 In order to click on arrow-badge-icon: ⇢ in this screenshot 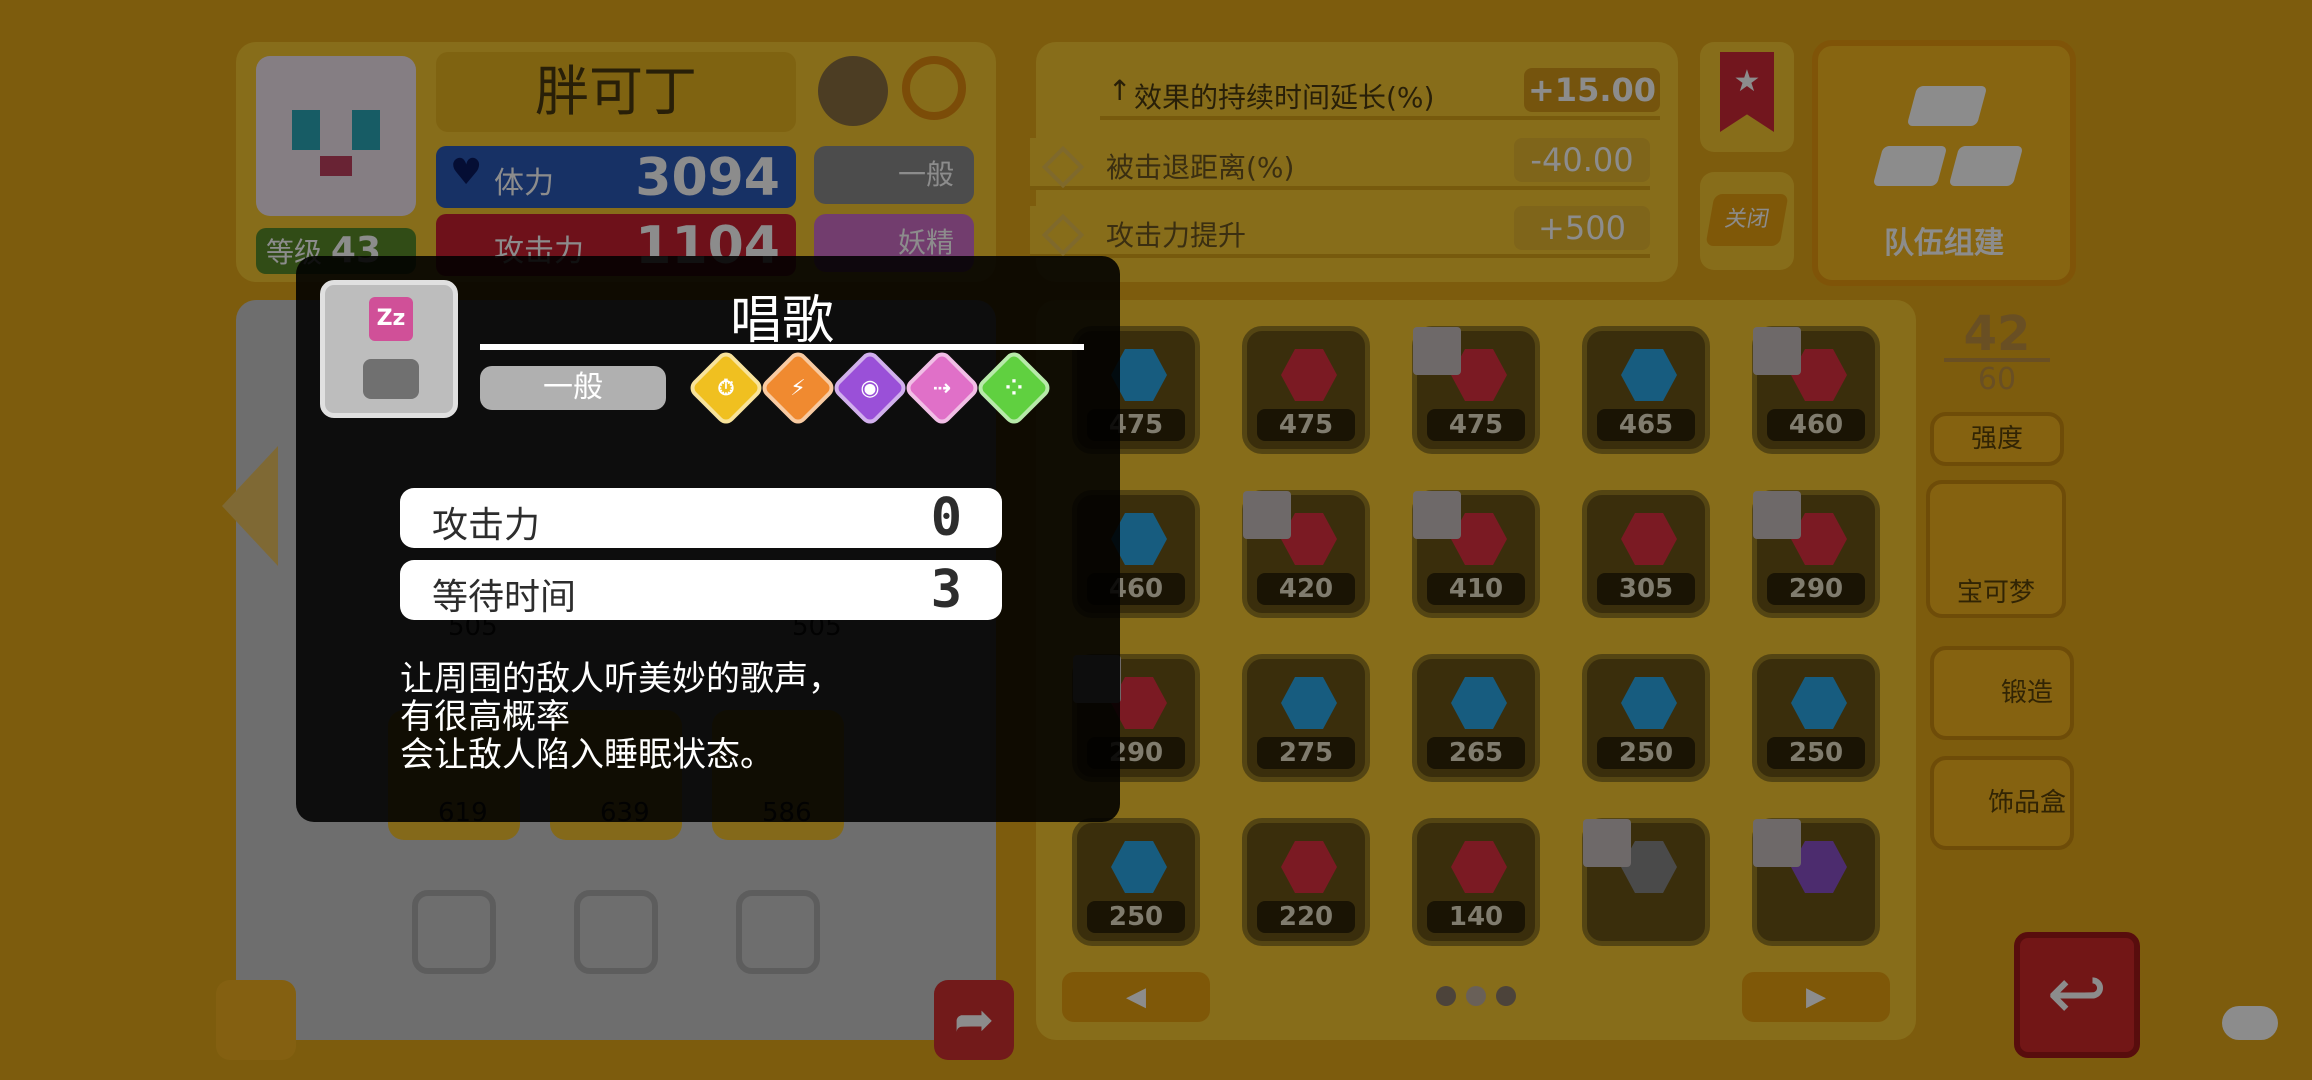, I will do `click(942, 388)`.